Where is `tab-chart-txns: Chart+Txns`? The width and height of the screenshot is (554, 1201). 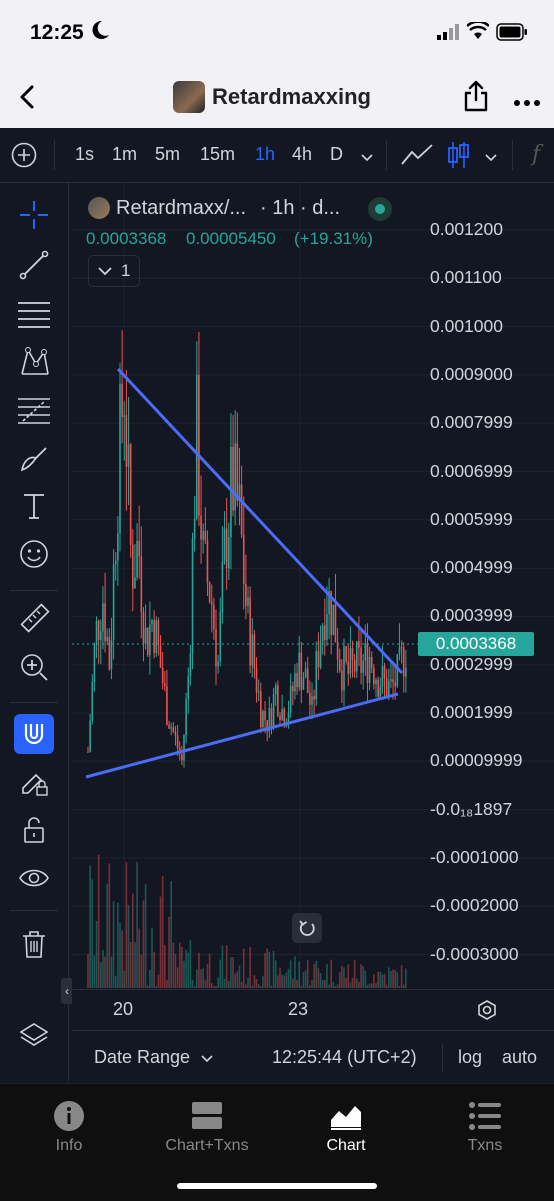
tab-chart-txns: Chart+Txns is located at coordinates (207, 1129).